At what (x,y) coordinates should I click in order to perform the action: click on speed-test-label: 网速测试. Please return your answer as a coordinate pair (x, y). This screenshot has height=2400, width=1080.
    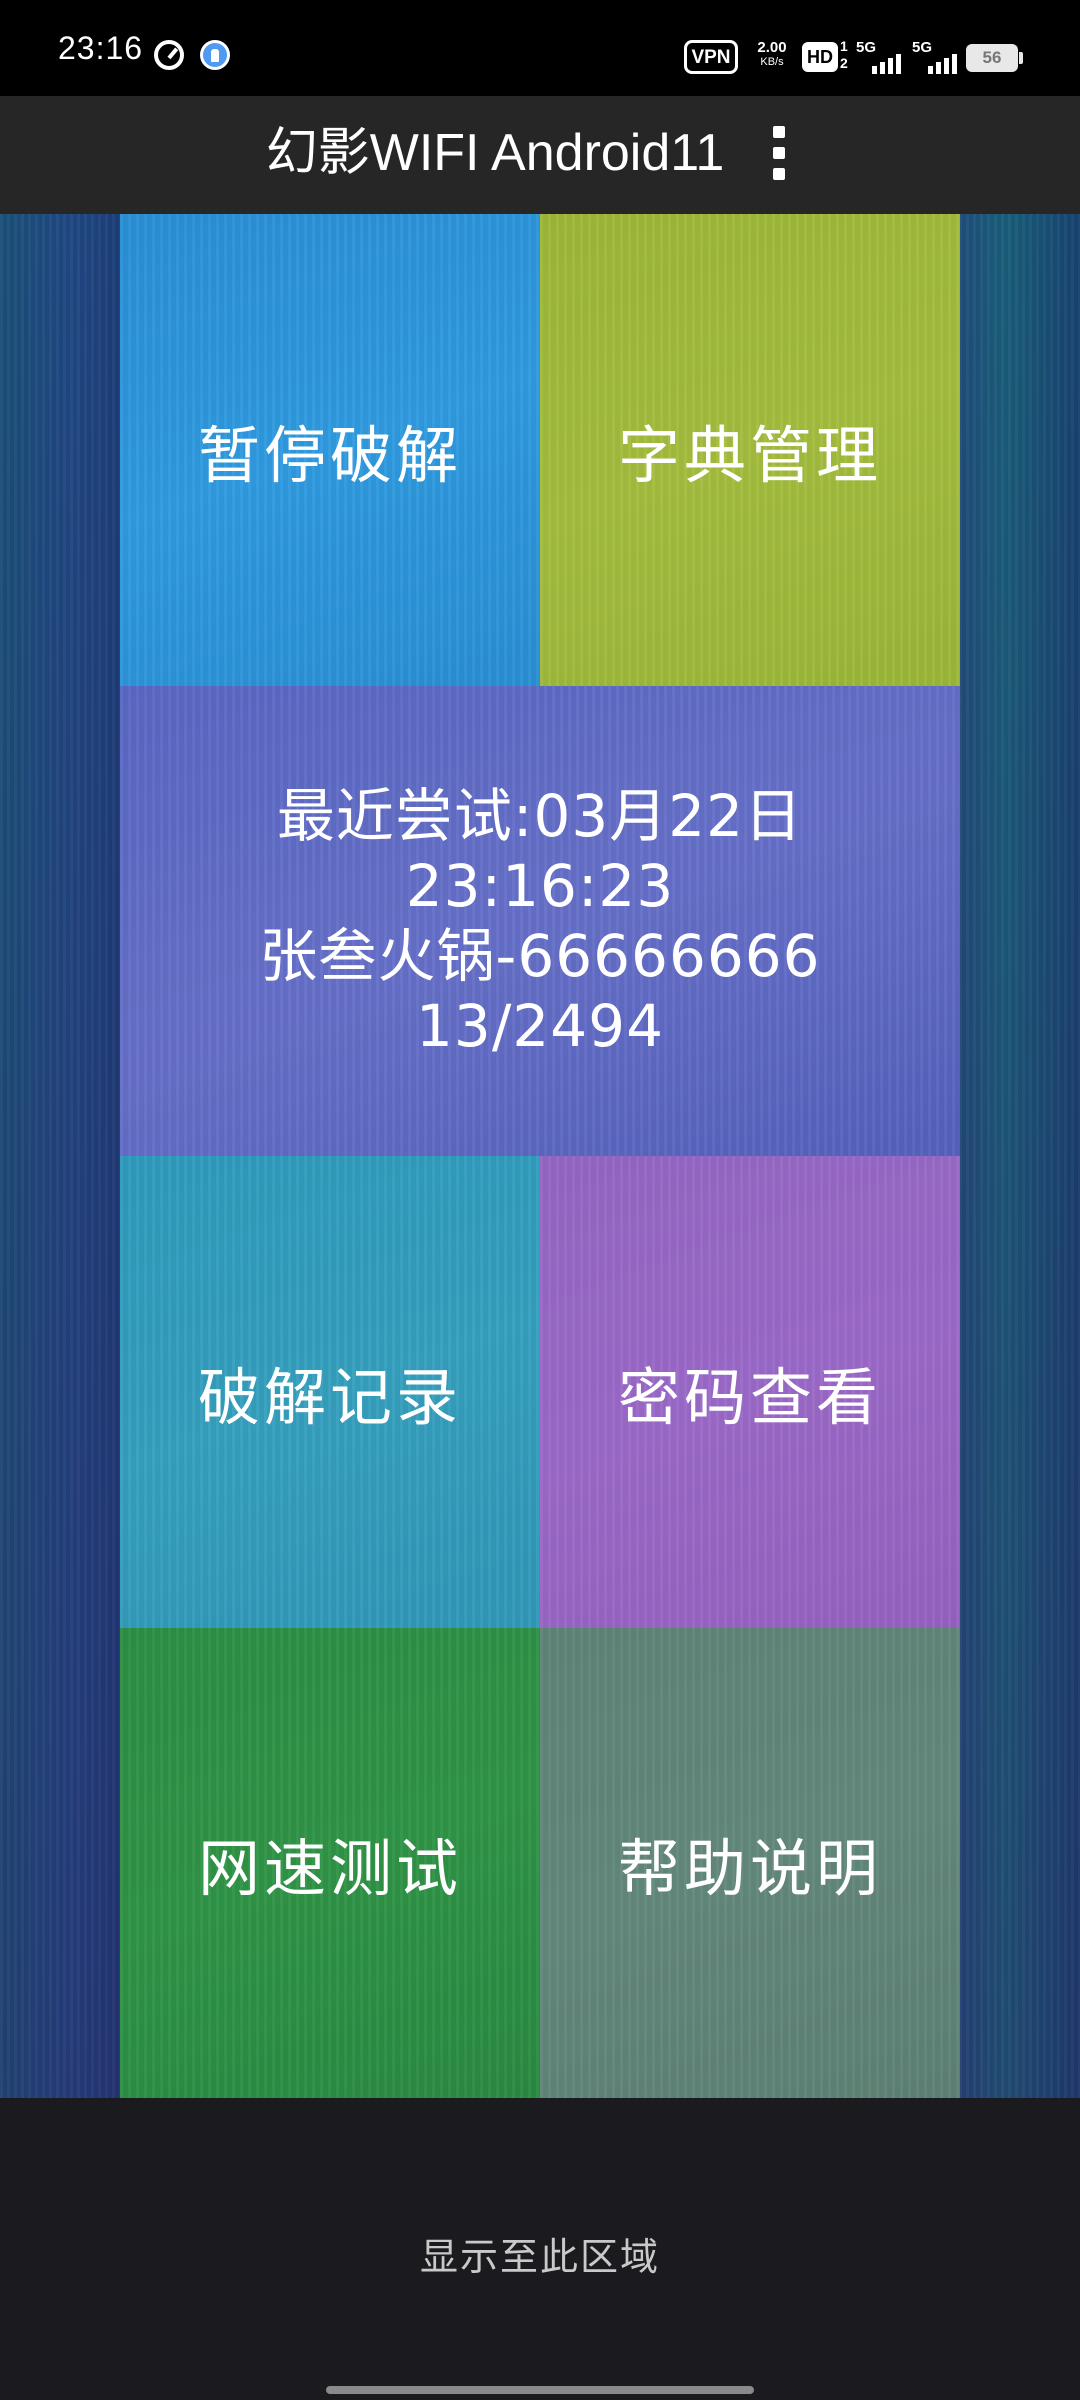
    Looking at the image, I should click on (329, 1868).